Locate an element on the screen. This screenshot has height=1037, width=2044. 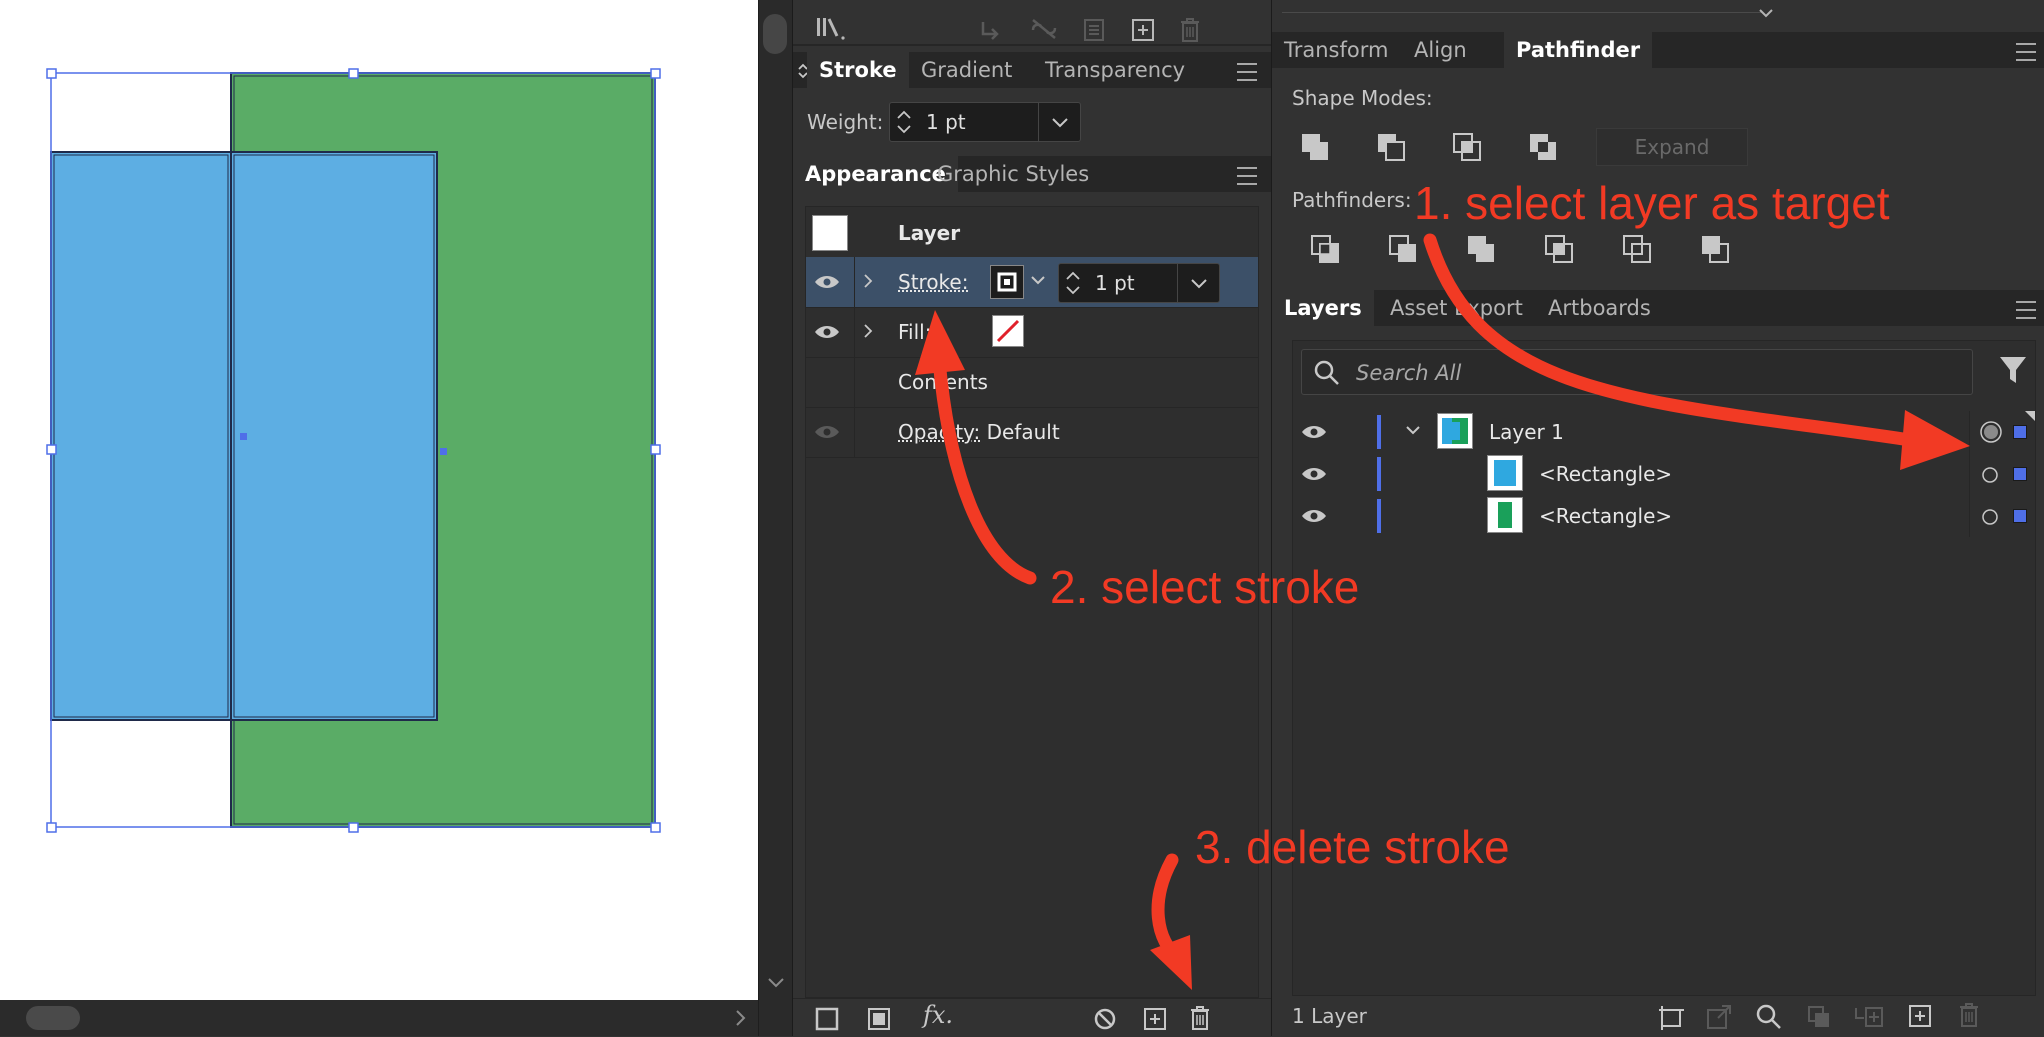
stroke-weight-dropdown is located at coordinates (1198, 283).